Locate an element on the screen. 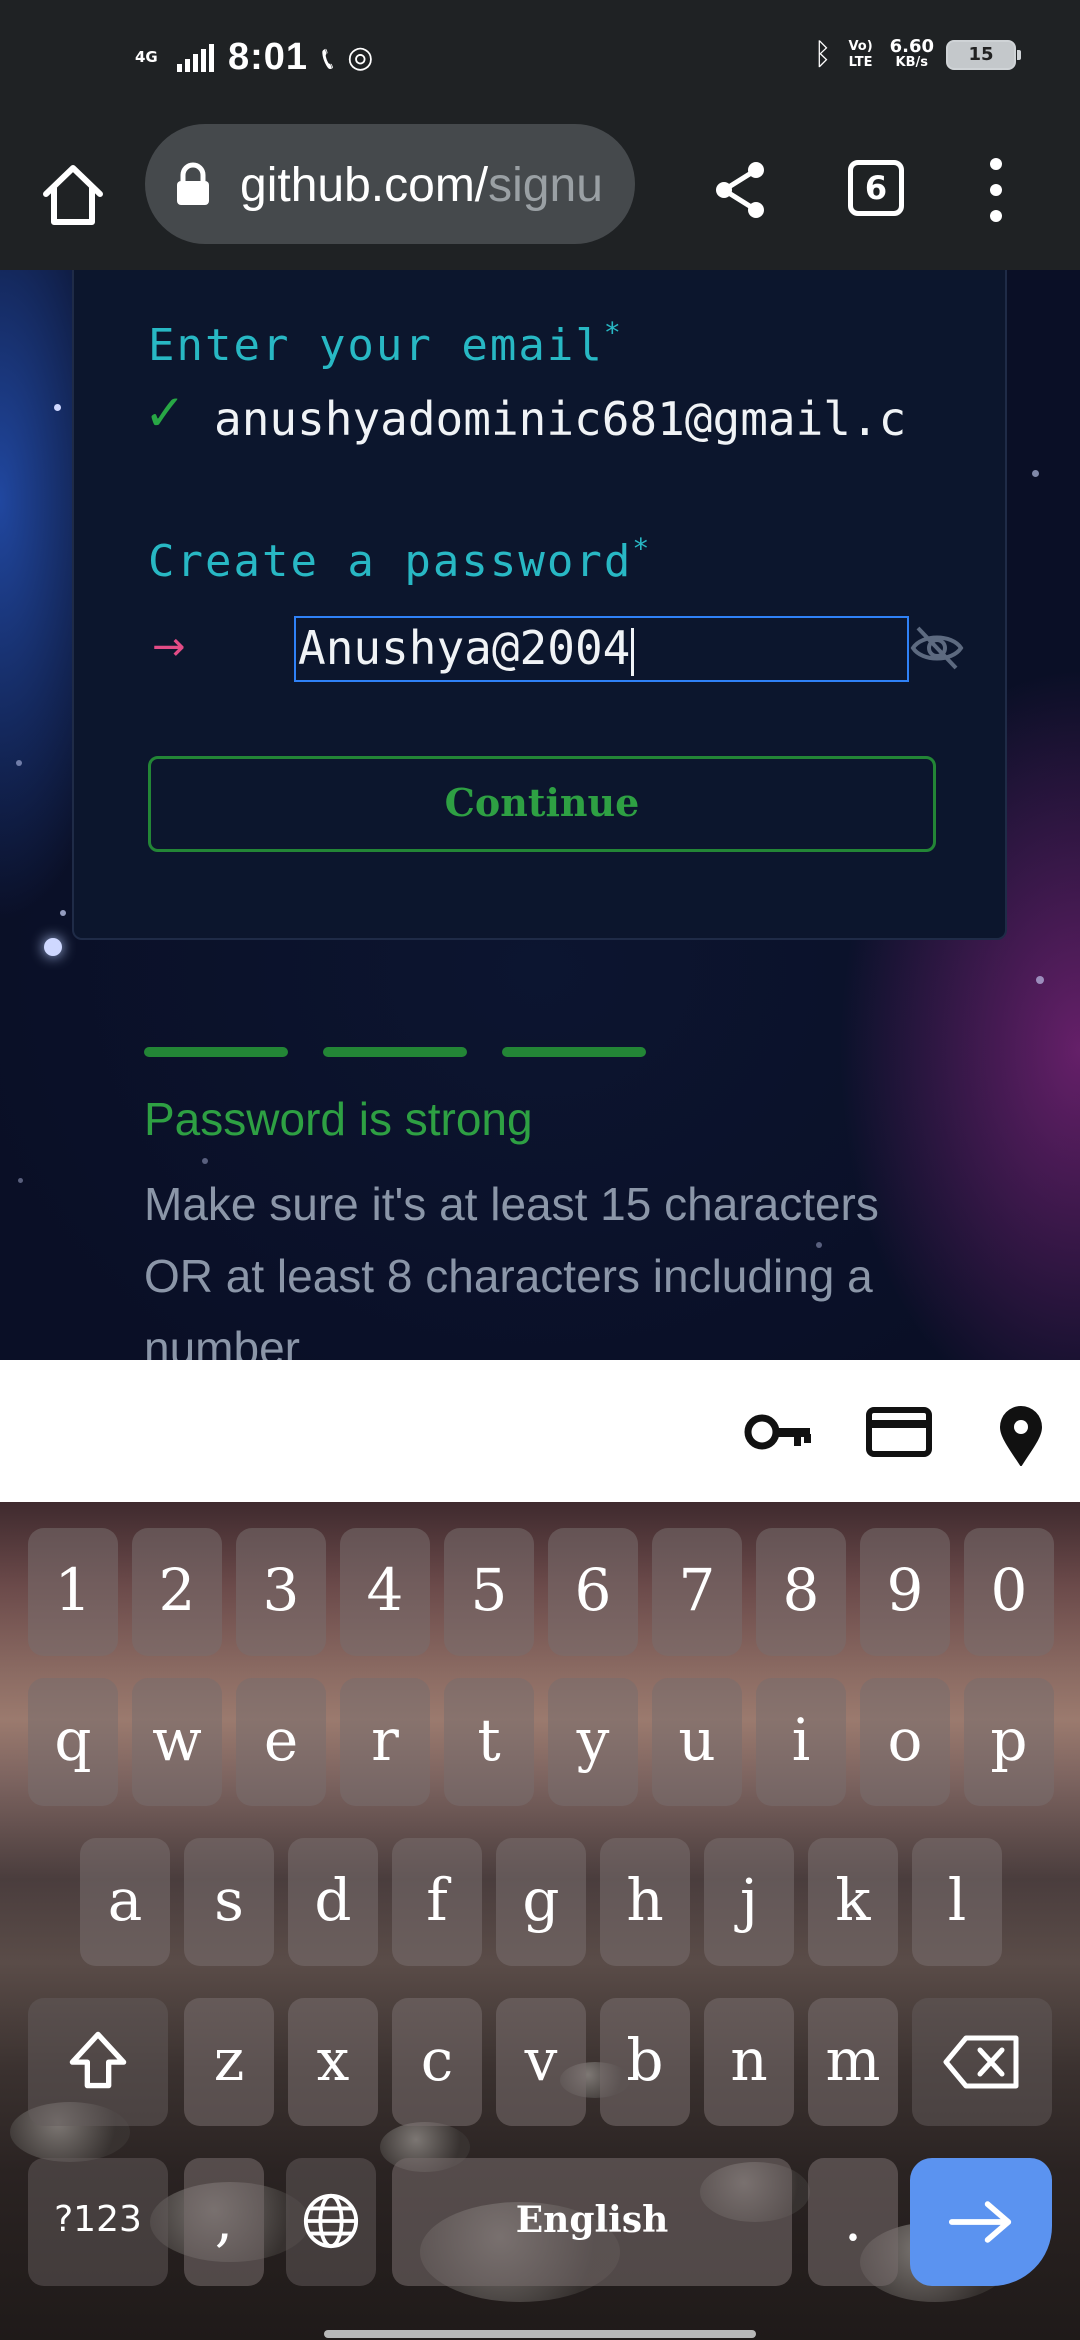  network-speed-value: 6.60 is located at coordinates (911, 46).